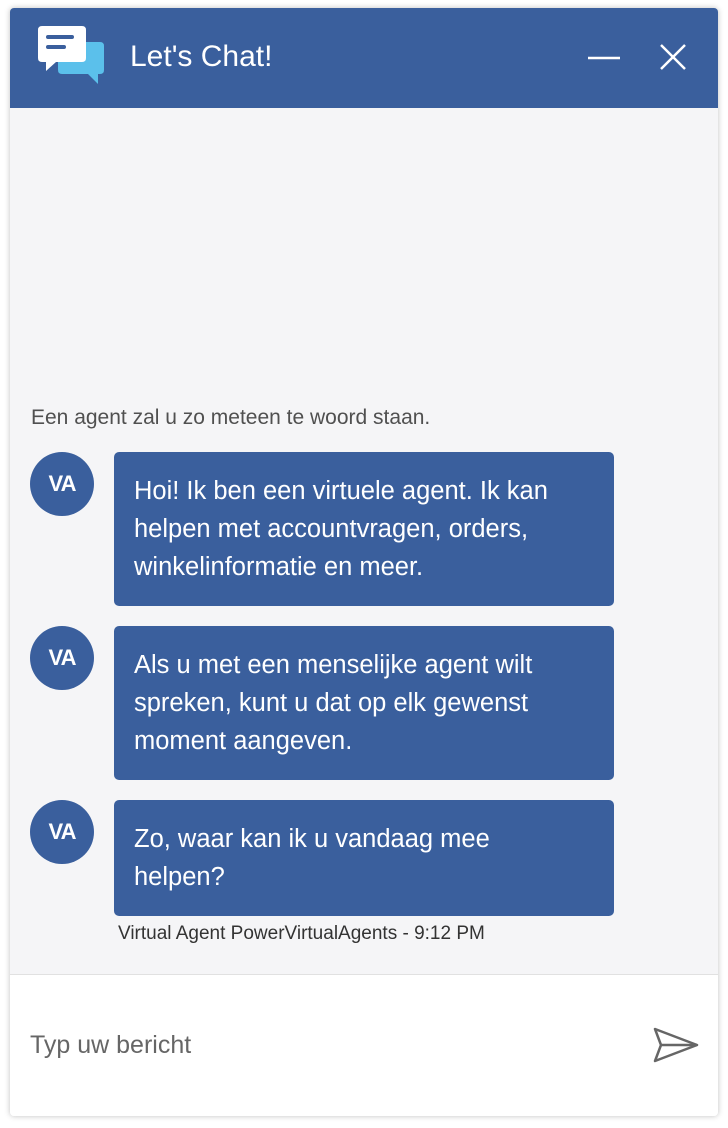 Image resolution: width=728 pixels, height=1128 pixels. What do you see at coordinates (201, 56) in the screenshot?
I see `chat-title: Let's Chat!` at bounding box center [201, 56].